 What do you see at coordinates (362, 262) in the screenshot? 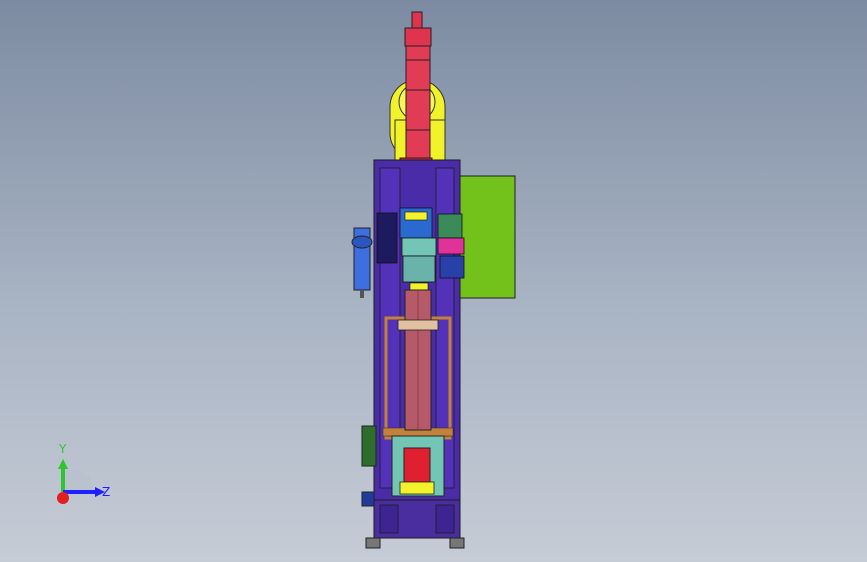
I see `air-valve` at bounding box center [362, 262].